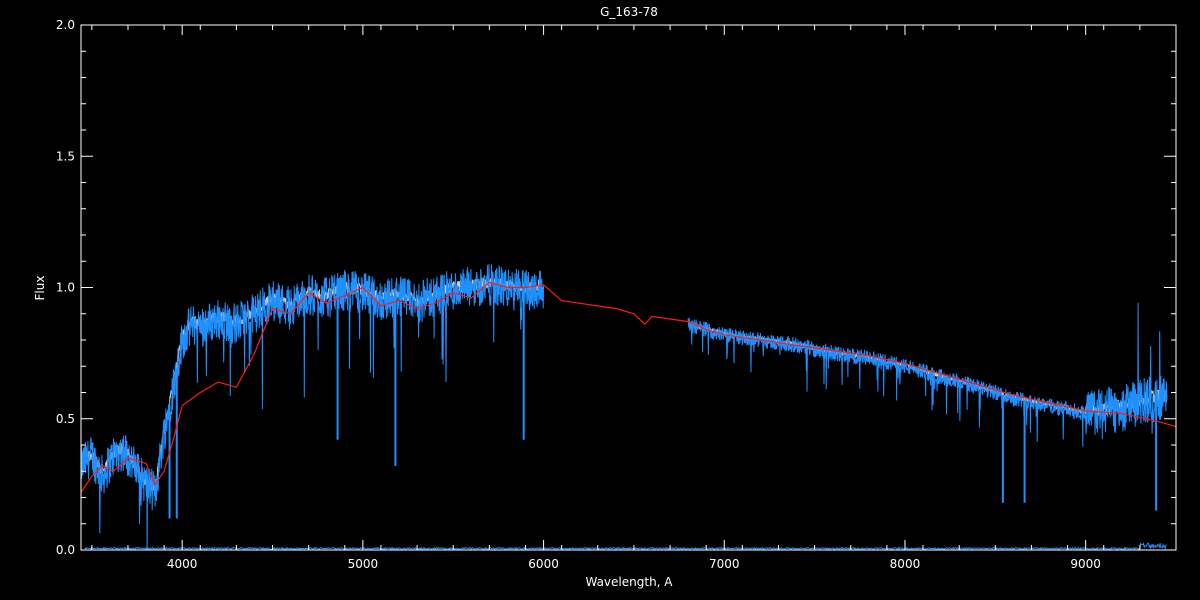  Describe the element at coordinates (363, 564) in the screenshot. I see `x-tick-label: 5000` at that location.